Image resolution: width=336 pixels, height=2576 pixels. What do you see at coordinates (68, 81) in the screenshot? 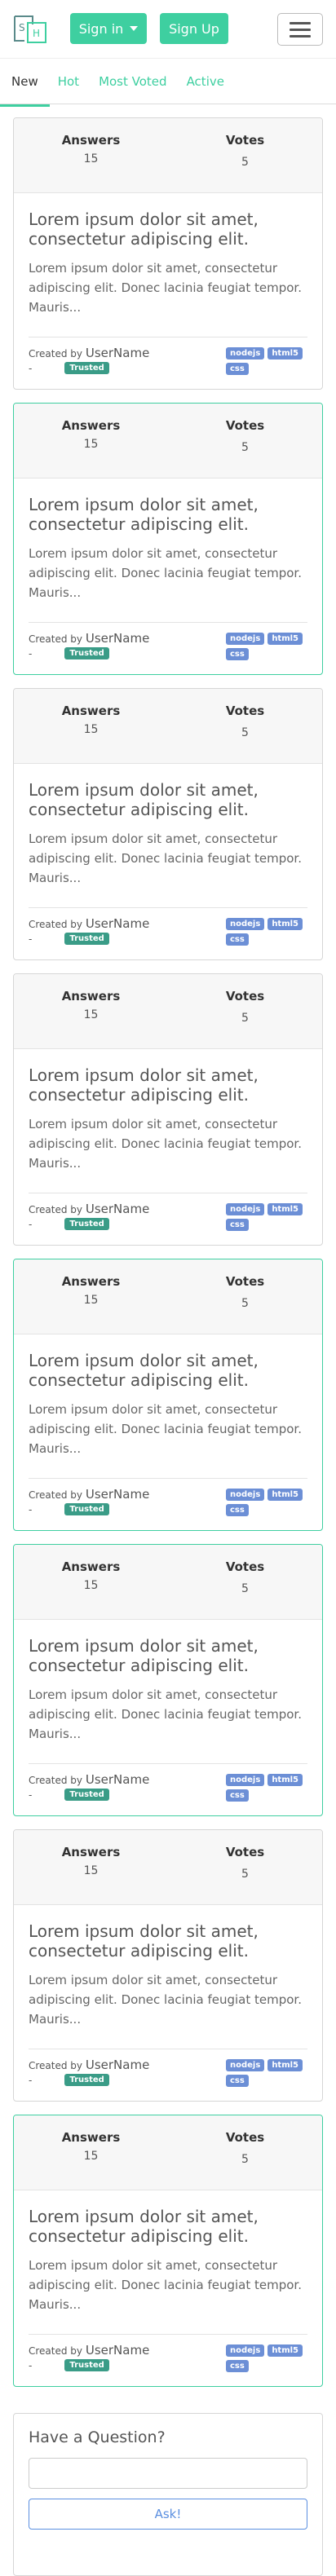
I see `tab-hot: Hot` at bounding box center [68, 81].